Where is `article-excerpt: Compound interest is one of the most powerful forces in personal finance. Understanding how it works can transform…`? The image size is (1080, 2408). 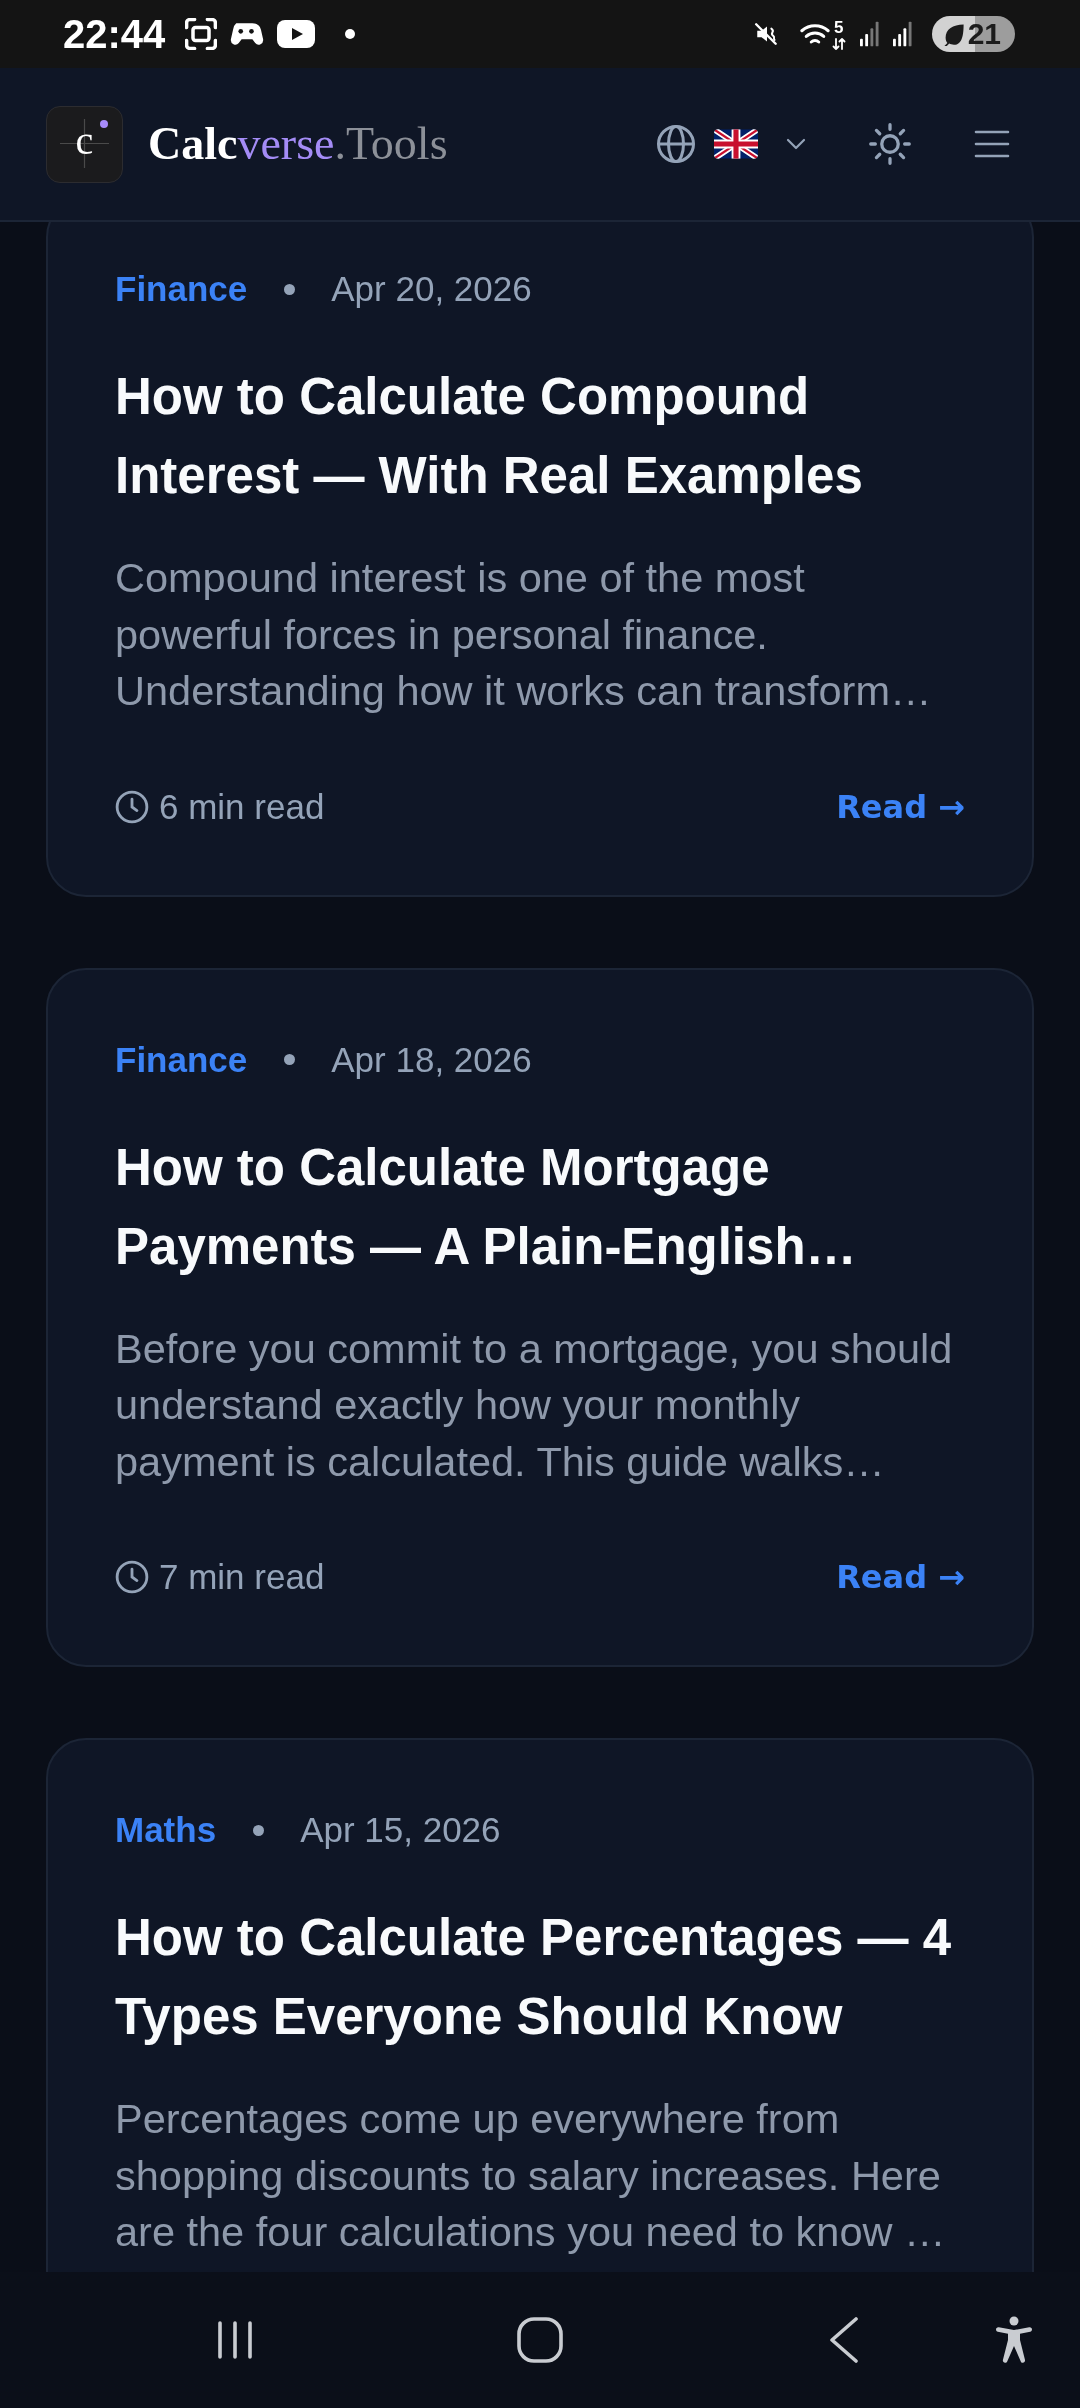 article-excerpt: Compound interest is one of the most powerful forces in personal finance. Understanding how it works can transform… is located at coordinates (524, 634).